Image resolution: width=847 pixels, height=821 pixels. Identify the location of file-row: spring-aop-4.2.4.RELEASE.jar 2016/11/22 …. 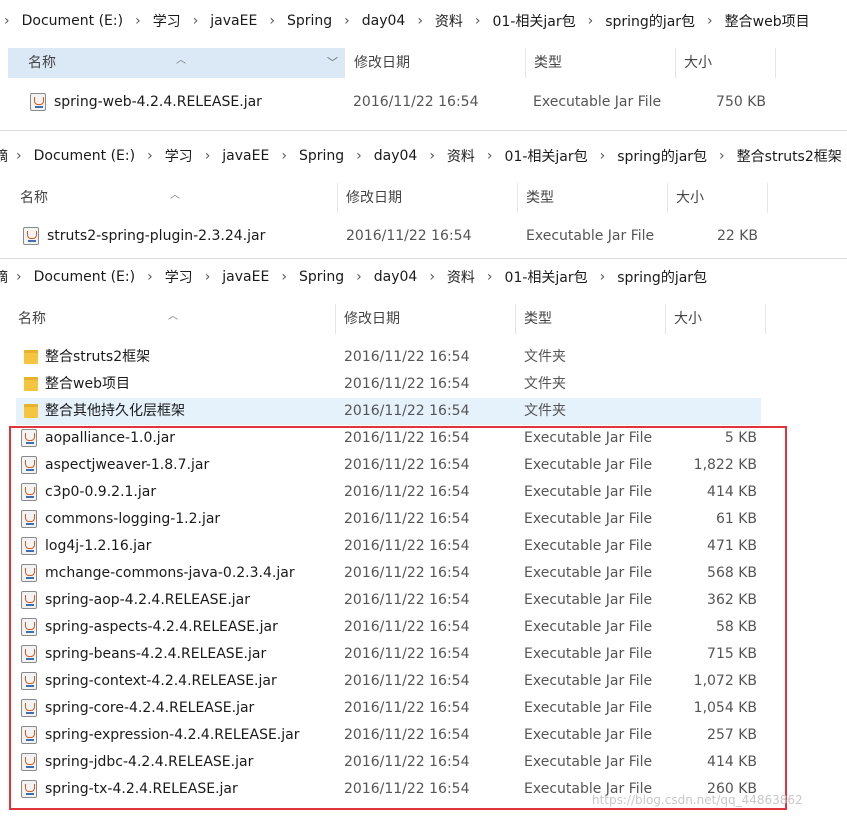
(423, 600).